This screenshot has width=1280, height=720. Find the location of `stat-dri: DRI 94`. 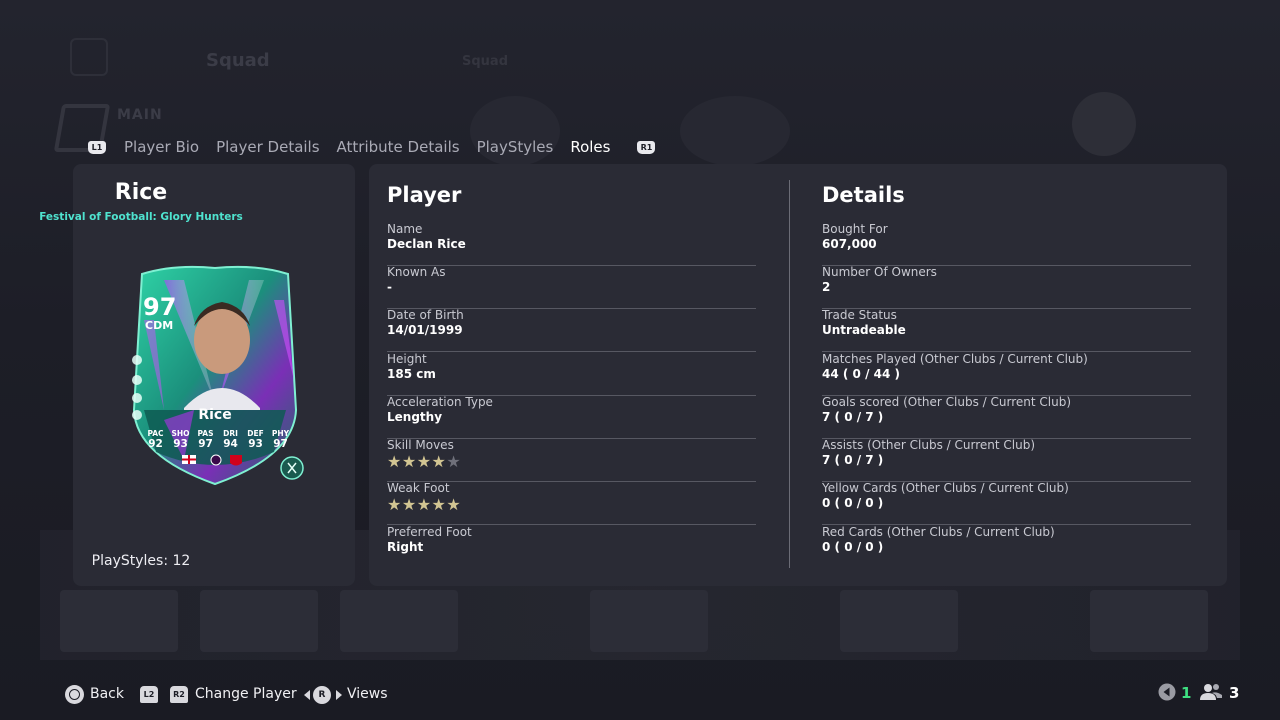

stat-dri: DRI 94 is located at coordinates (230, 439).